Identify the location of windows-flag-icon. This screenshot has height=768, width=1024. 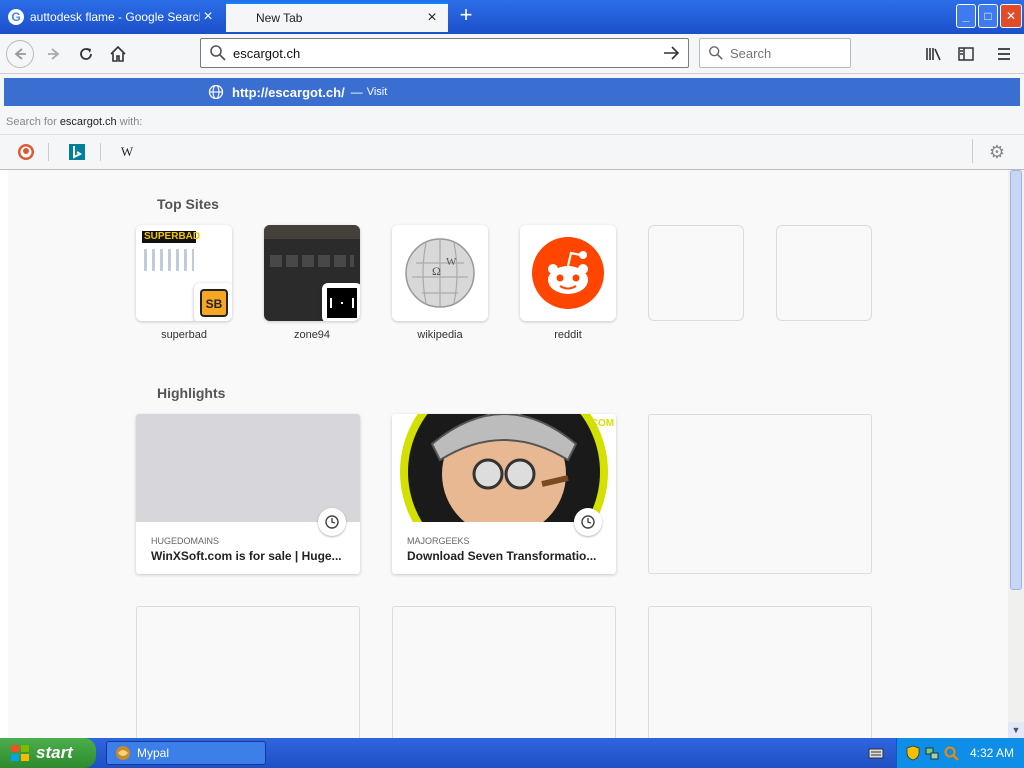
(20, 753).